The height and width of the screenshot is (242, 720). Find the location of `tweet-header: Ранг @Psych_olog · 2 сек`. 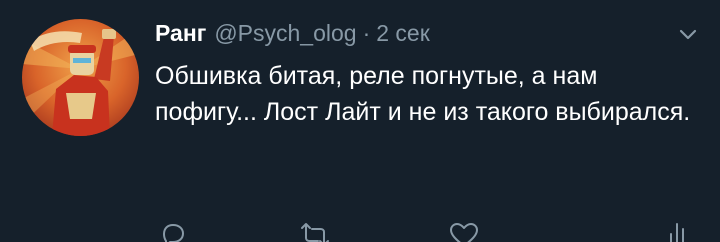

tweet-header: Ранг @Psych_olog · 2 сек is located at coordinates (292, 35).